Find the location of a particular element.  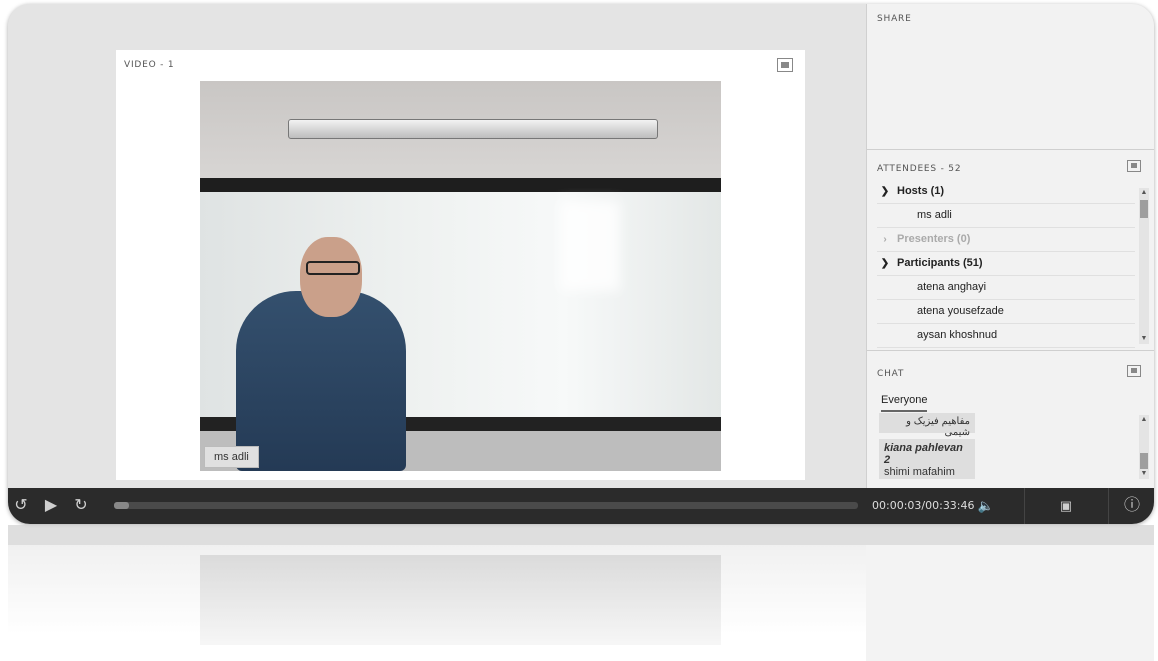

chat-sender: kiana pahlevan 2 is located at coordinates (923, 454).